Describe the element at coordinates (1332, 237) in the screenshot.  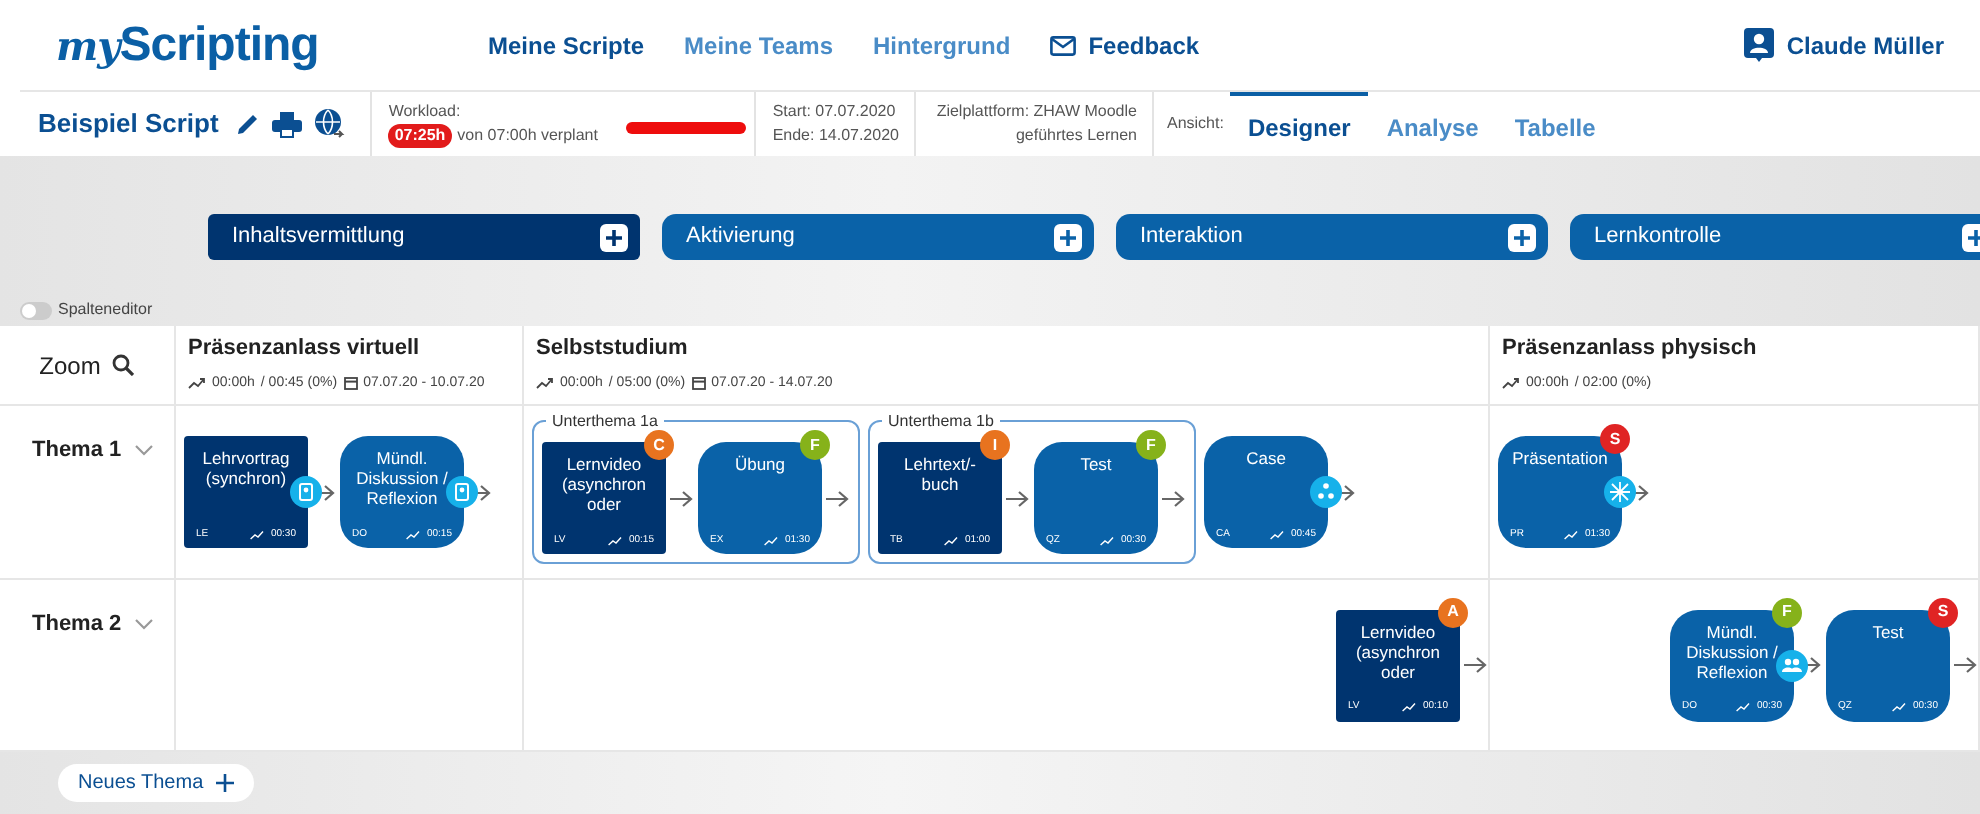
I see `category-button: Interaktion` at that location.